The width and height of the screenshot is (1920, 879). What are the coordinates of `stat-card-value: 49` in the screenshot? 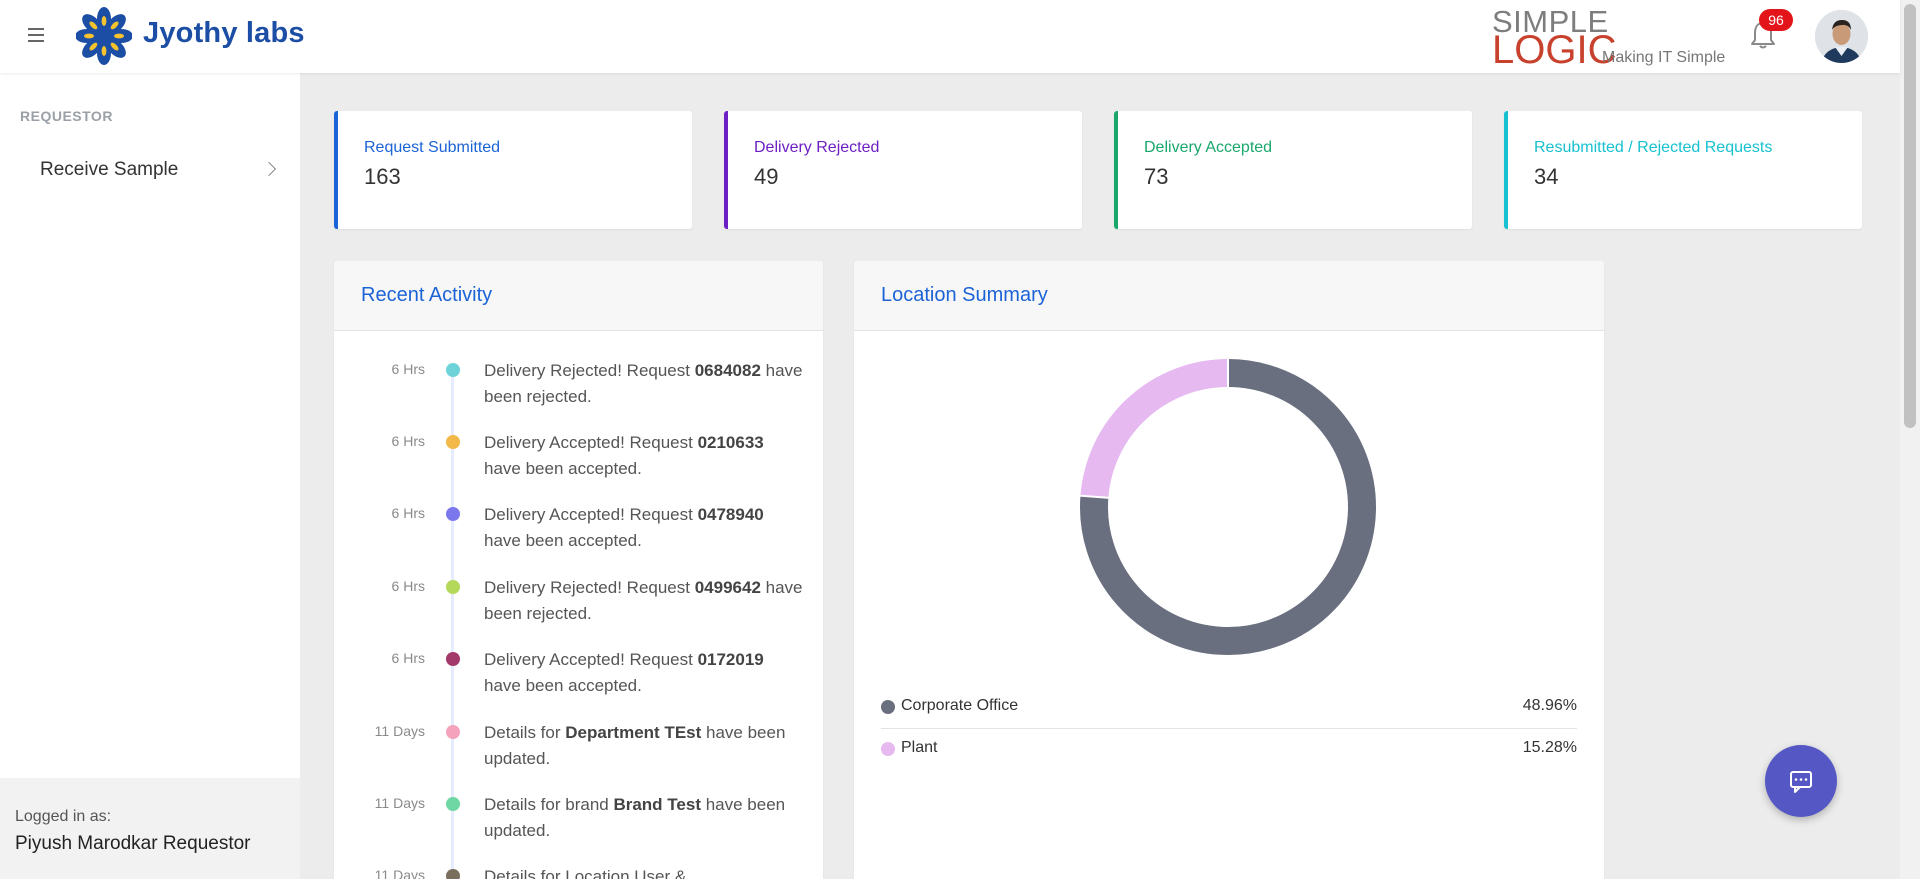 It's located at (766, 176).